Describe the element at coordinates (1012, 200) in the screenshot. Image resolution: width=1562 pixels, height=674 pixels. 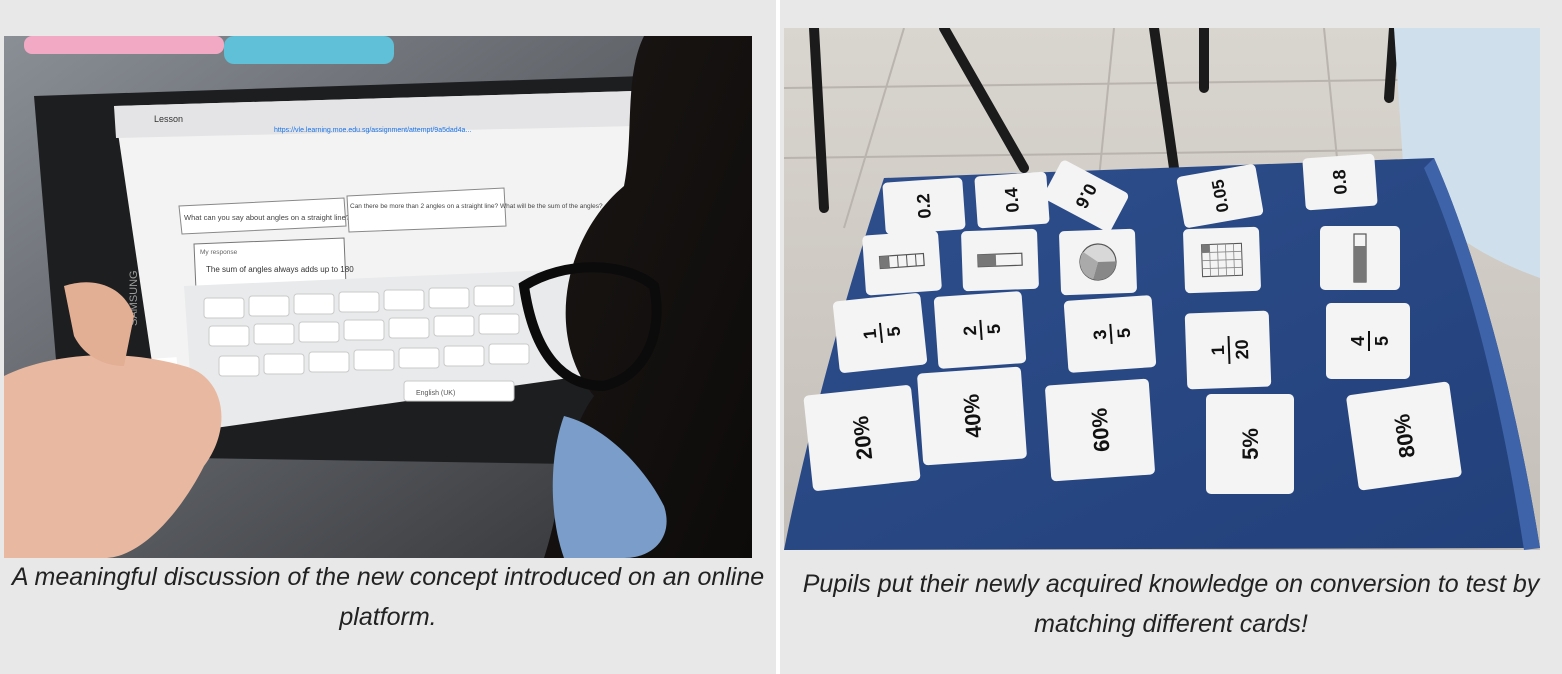
I see `card-decimal-2: 0.4` at that location.